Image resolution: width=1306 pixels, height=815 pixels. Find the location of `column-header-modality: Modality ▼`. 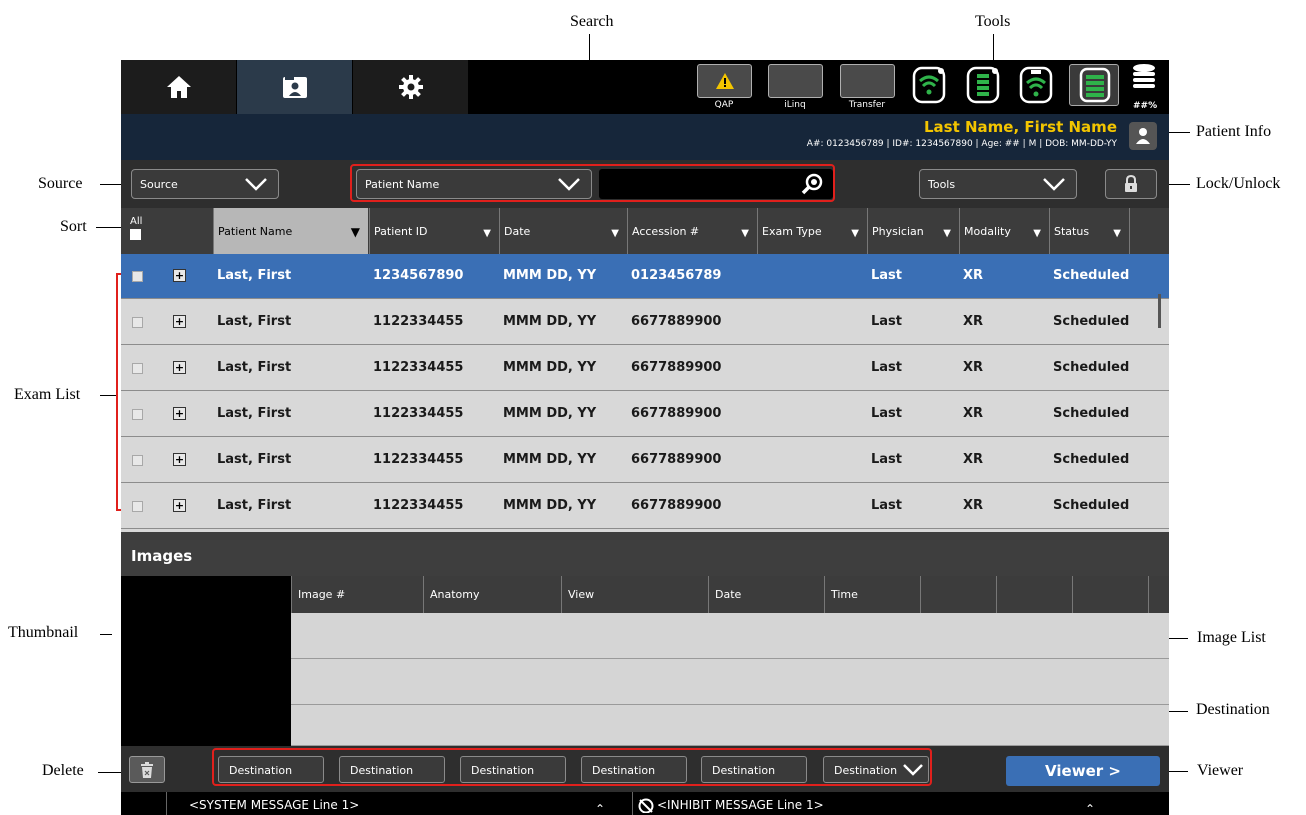

column-header-modality: Modality ▼ is located at coordinates (1004, 231).